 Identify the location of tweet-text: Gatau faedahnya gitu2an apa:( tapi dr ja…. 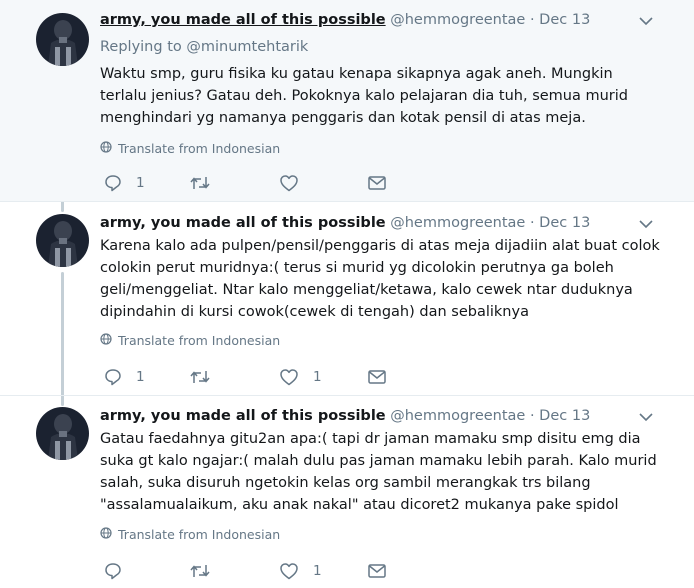
(378, 472).